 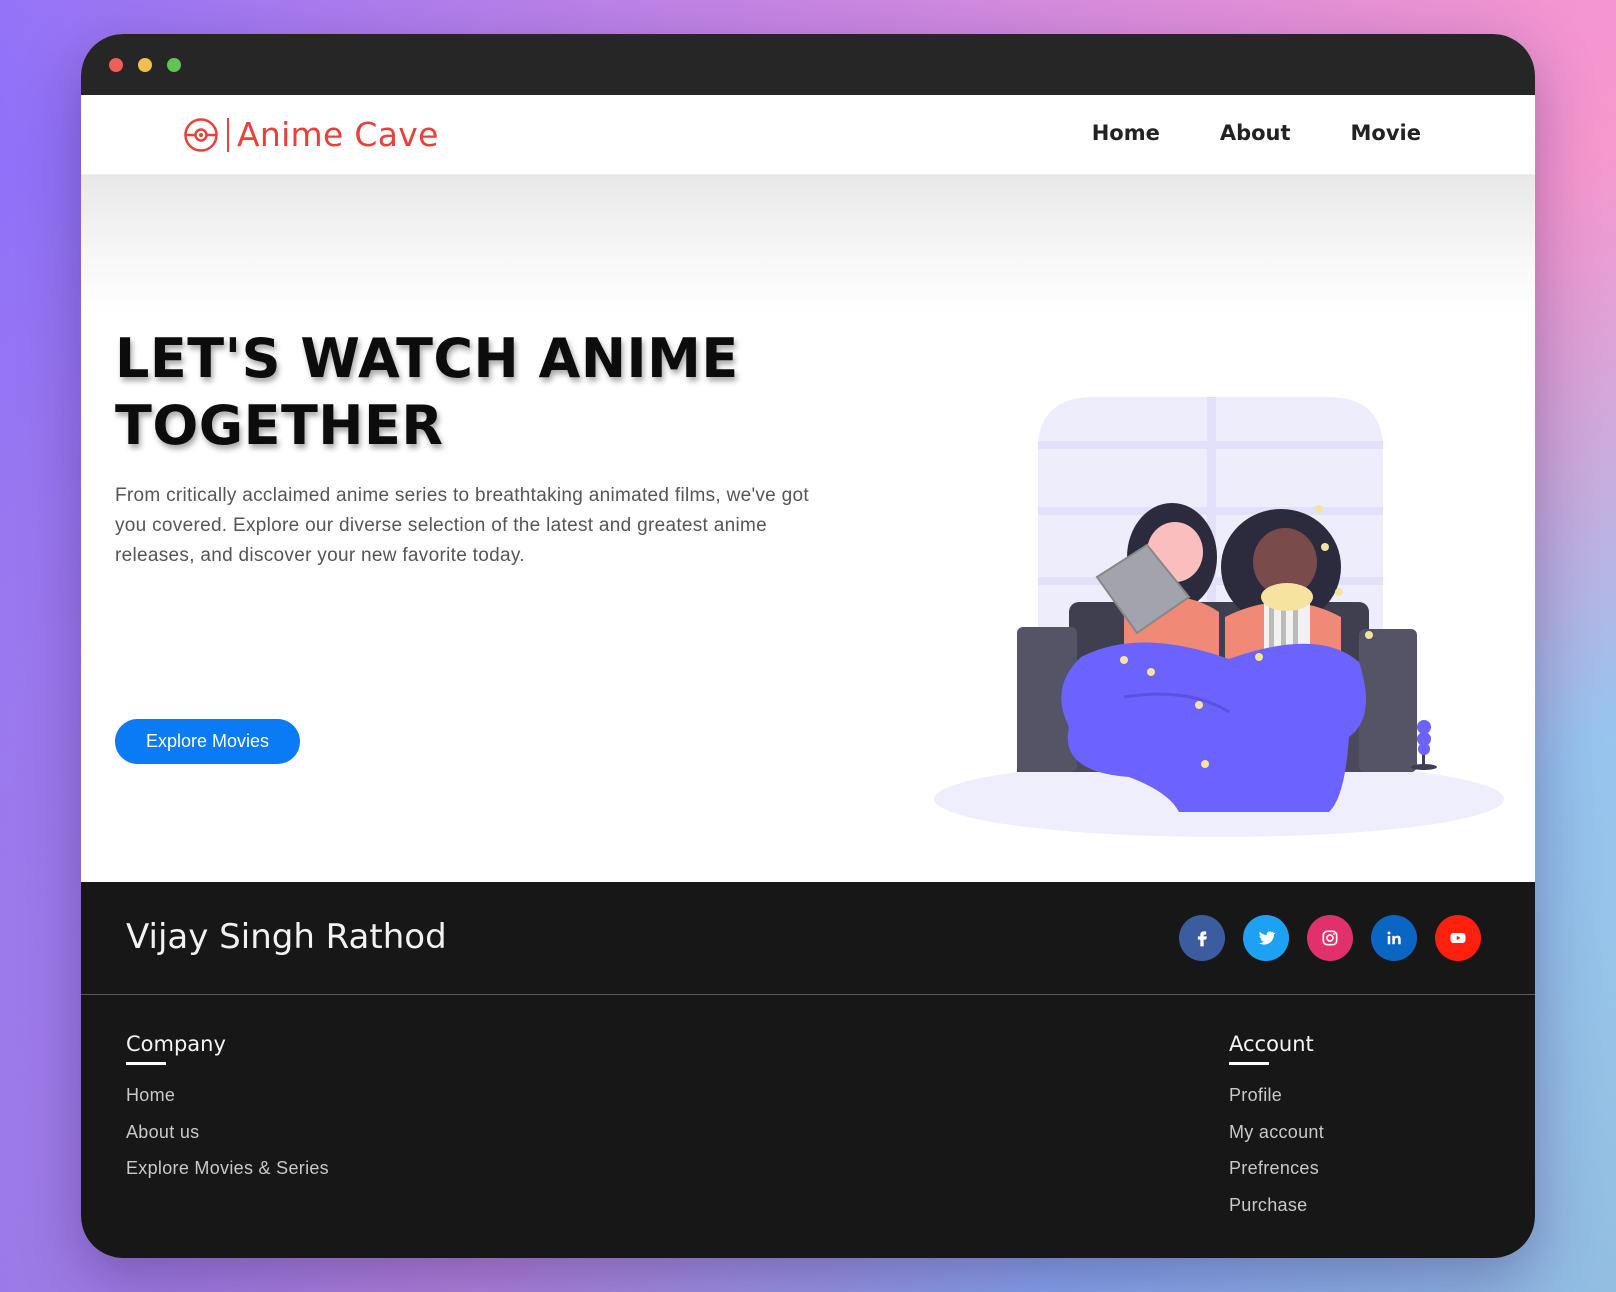 I want to click on account-heading-underline, so click(x=1249, y=1063).